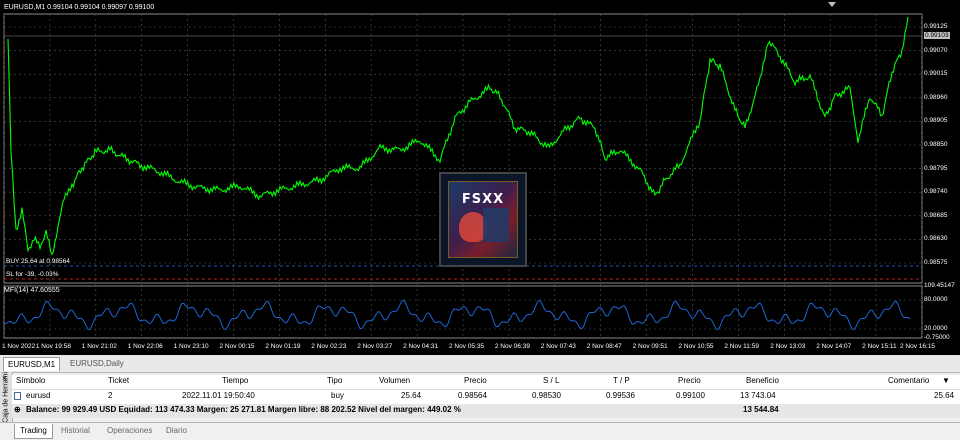 Image resolution: width=960 pixels, height=440 pixels. What do you see at coordinates (421, 346) in the screenshot?
I see `time-tick-label: 2 Nov 04:31` at bounding box center [421, 346].